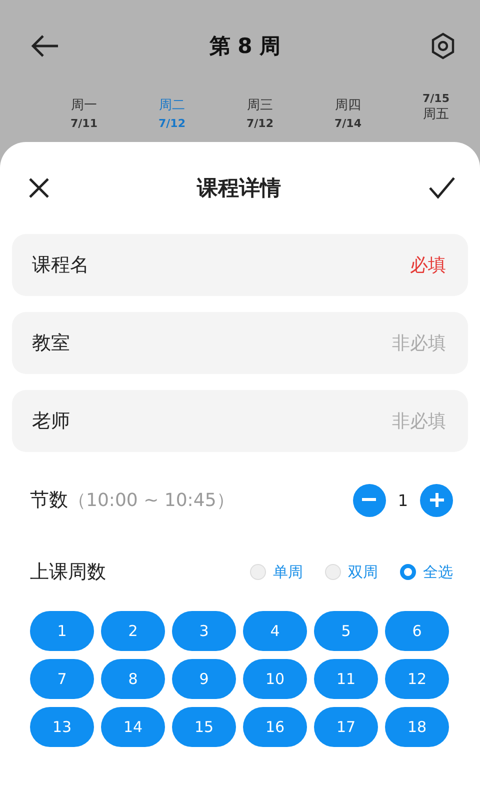  Describe the element at coordinates (275, 727) in the screenshot. I see `week-number-chip: 16` at that location.